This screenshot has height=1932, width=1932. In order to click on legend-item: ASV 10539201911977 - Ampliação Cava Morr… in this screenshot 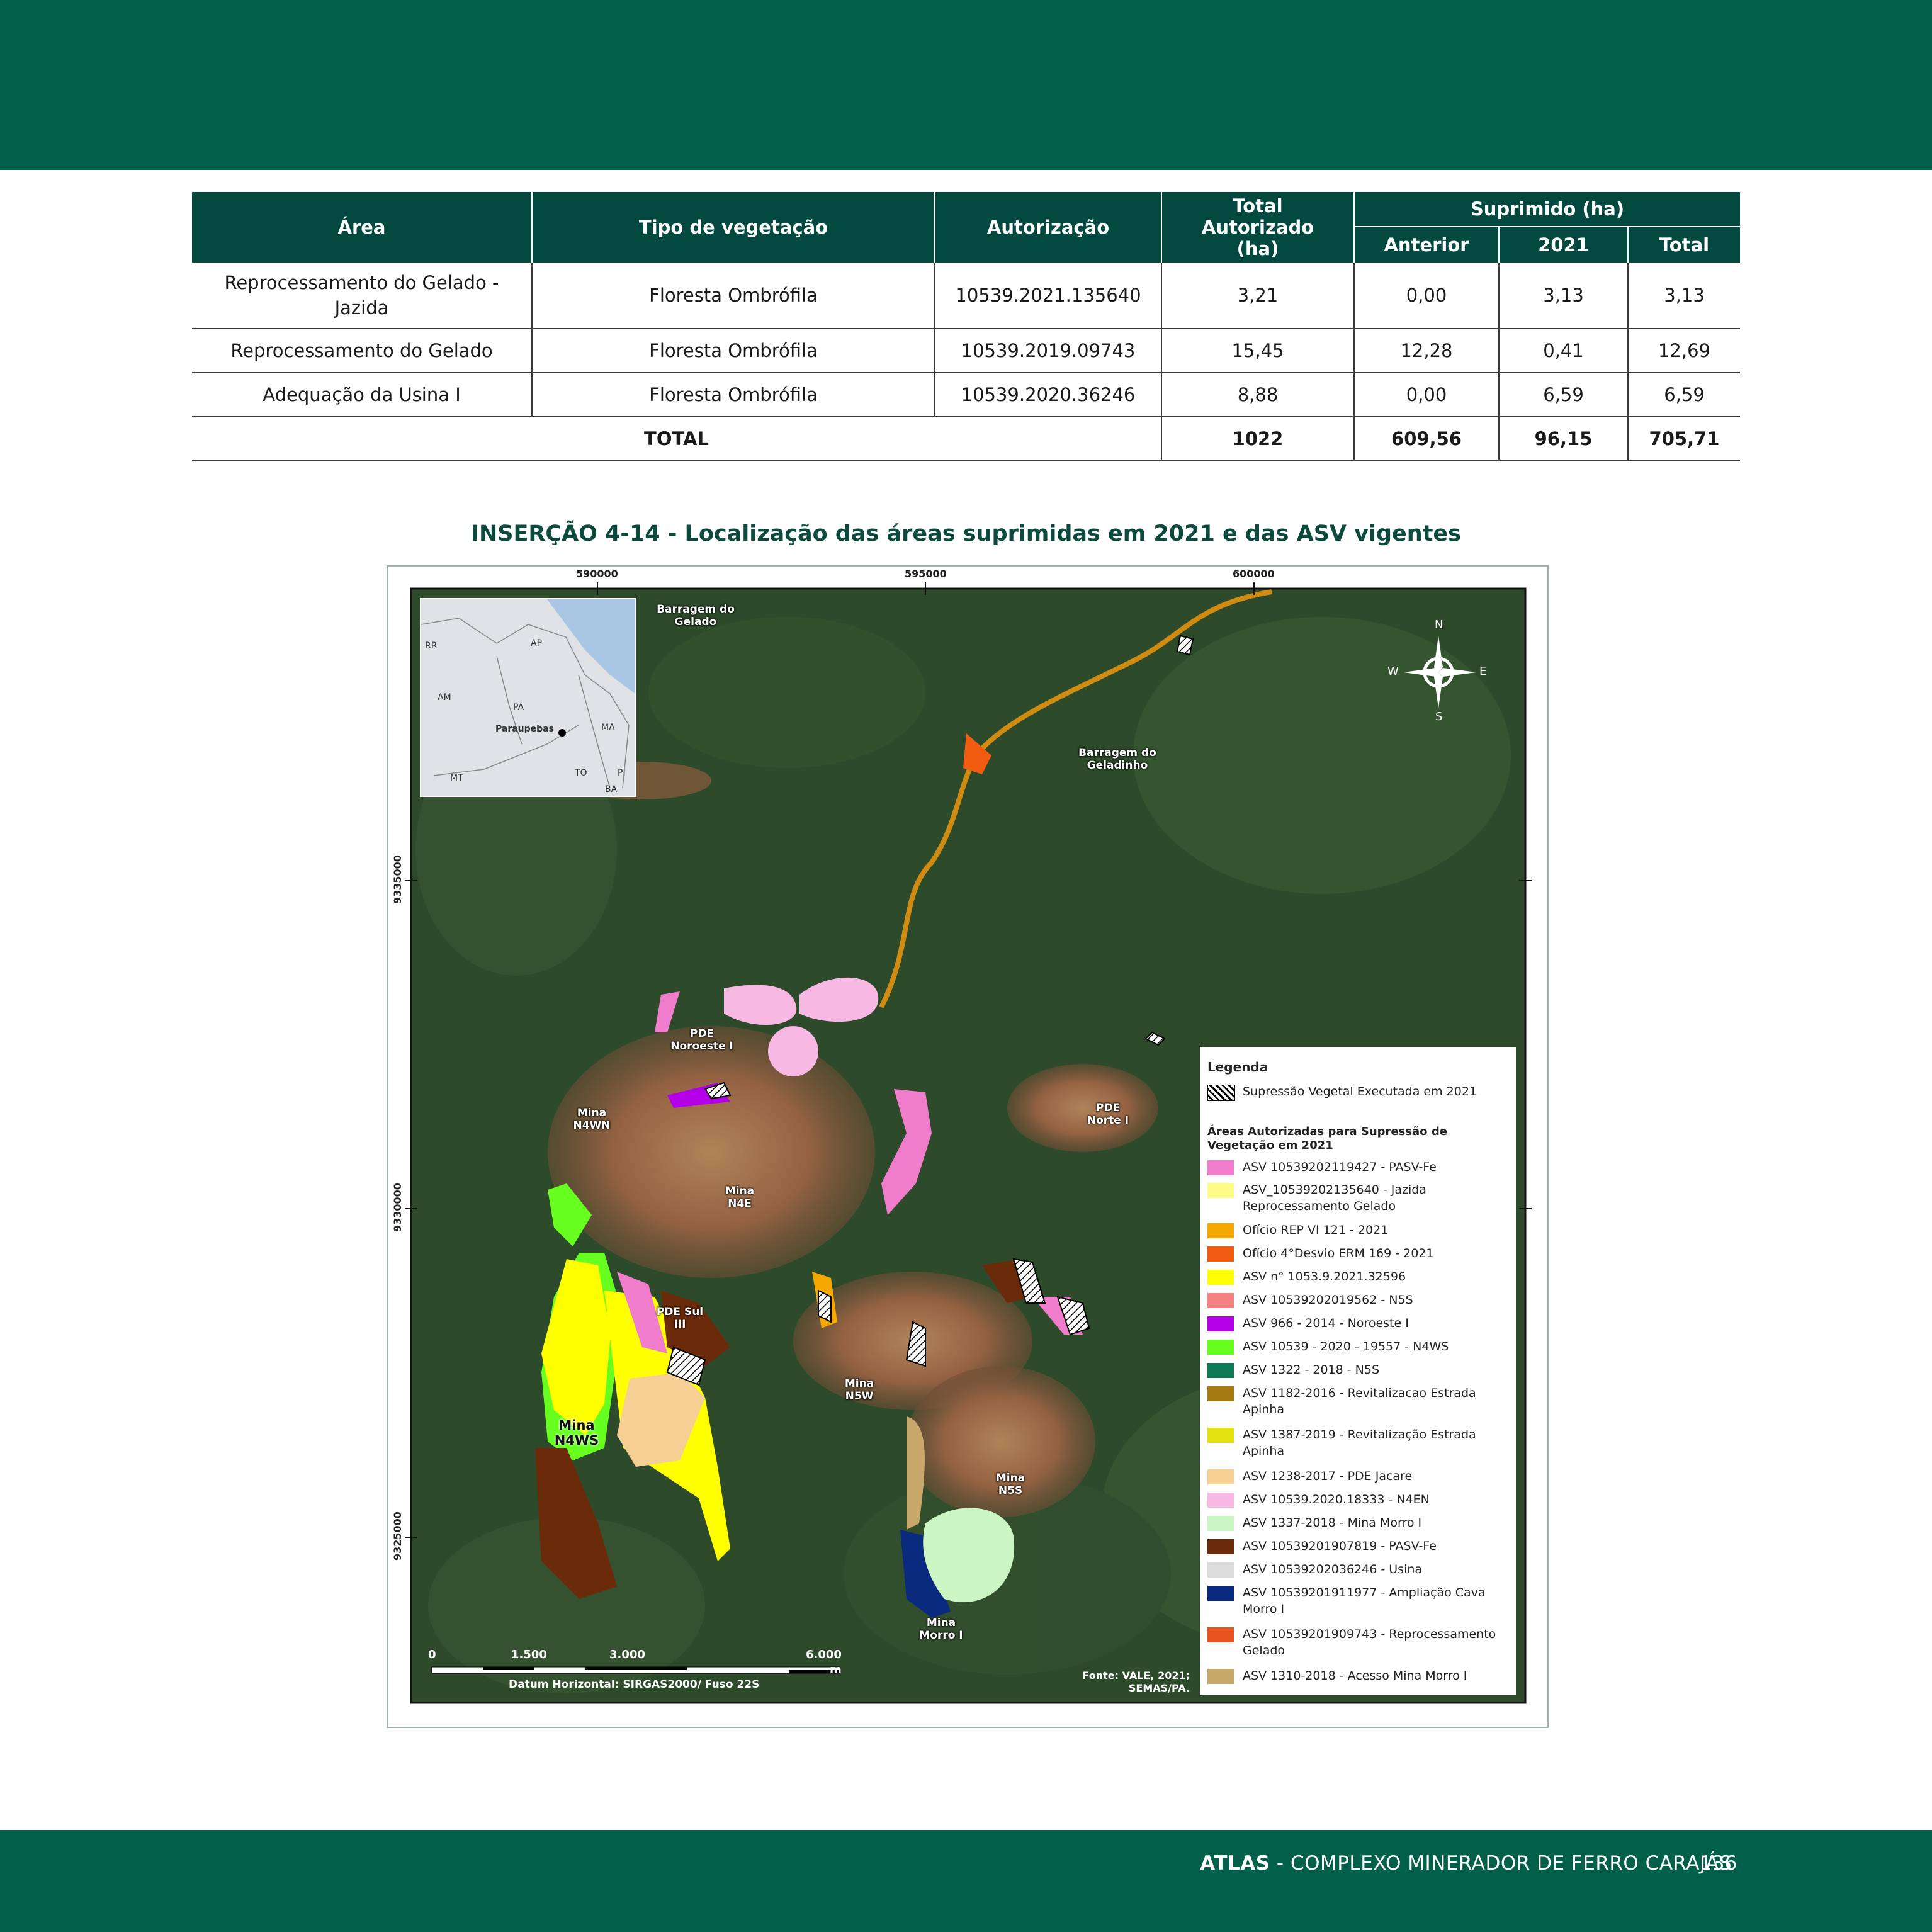, I will do `click(1358, 1602)`.